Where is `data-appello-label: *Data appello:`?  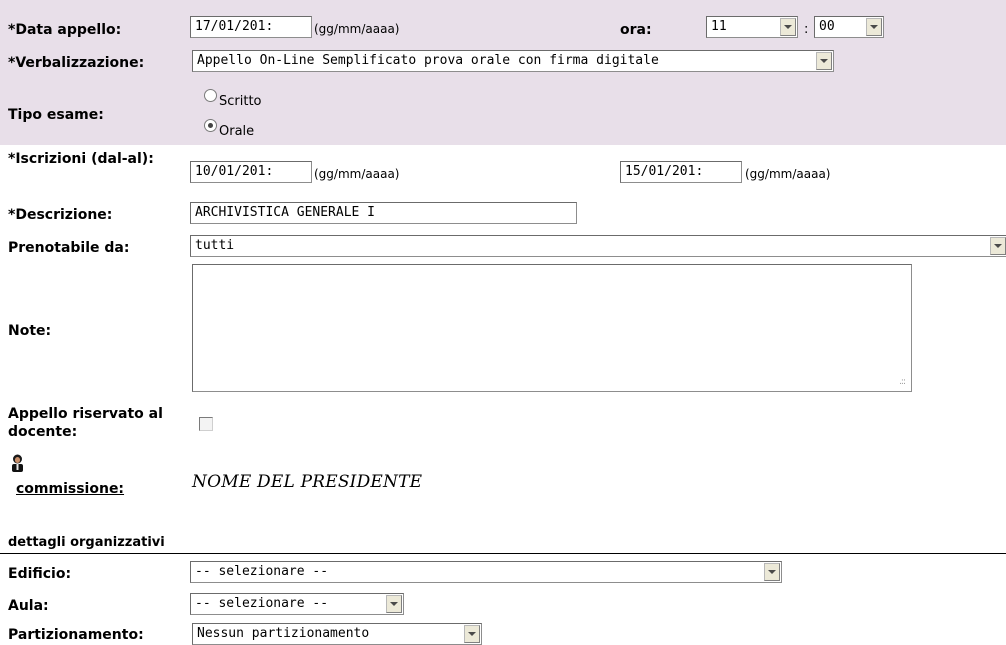
data-appello-label: *Data appello: is located at coordinates (65, 30).